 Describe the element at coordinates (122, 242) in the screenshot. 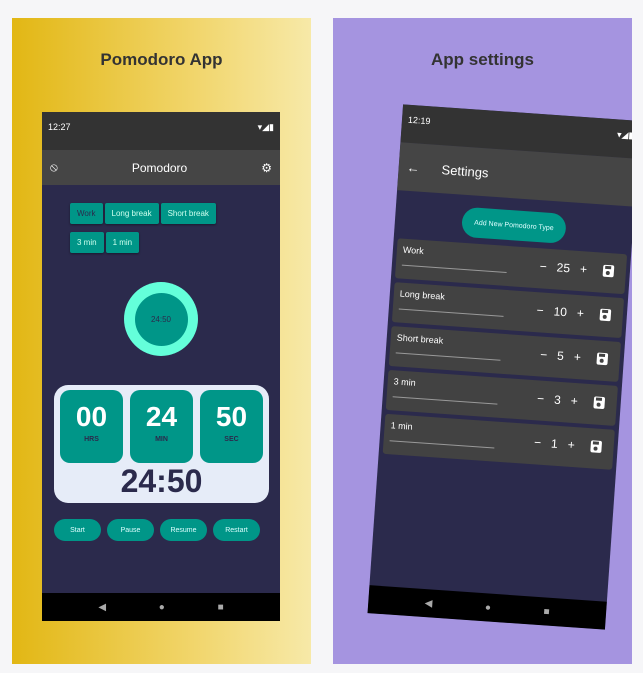

I see `chip-1-min: 1 min` at that location.